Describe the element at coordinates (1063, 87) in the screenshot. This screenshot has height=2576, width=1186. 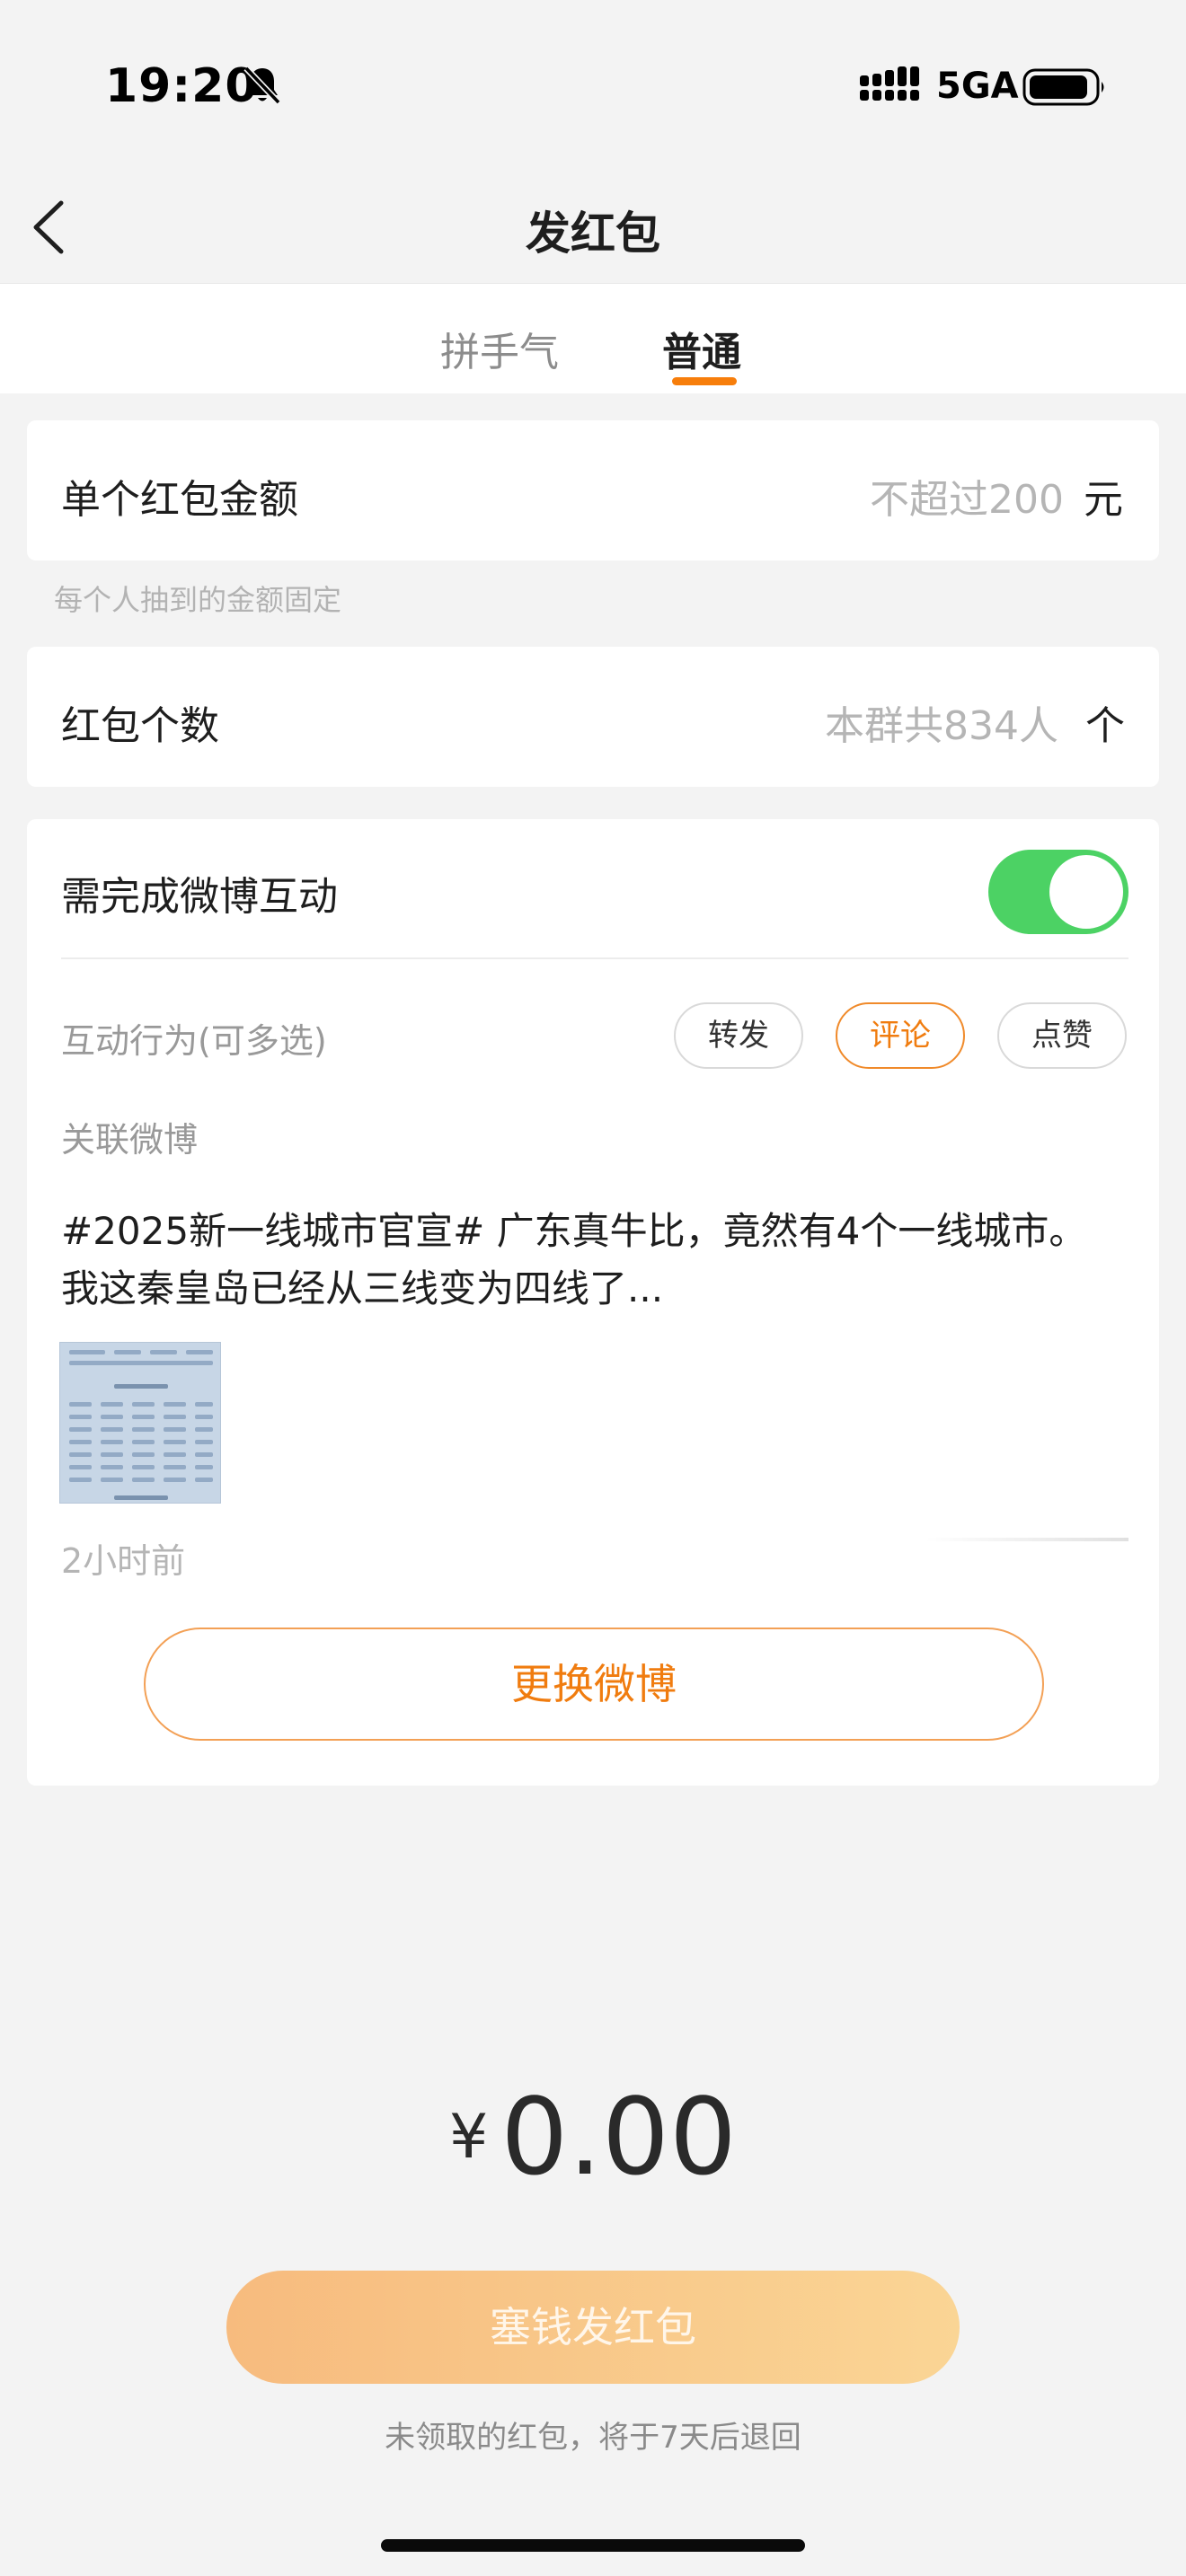
I see `battery-icon` at that location.